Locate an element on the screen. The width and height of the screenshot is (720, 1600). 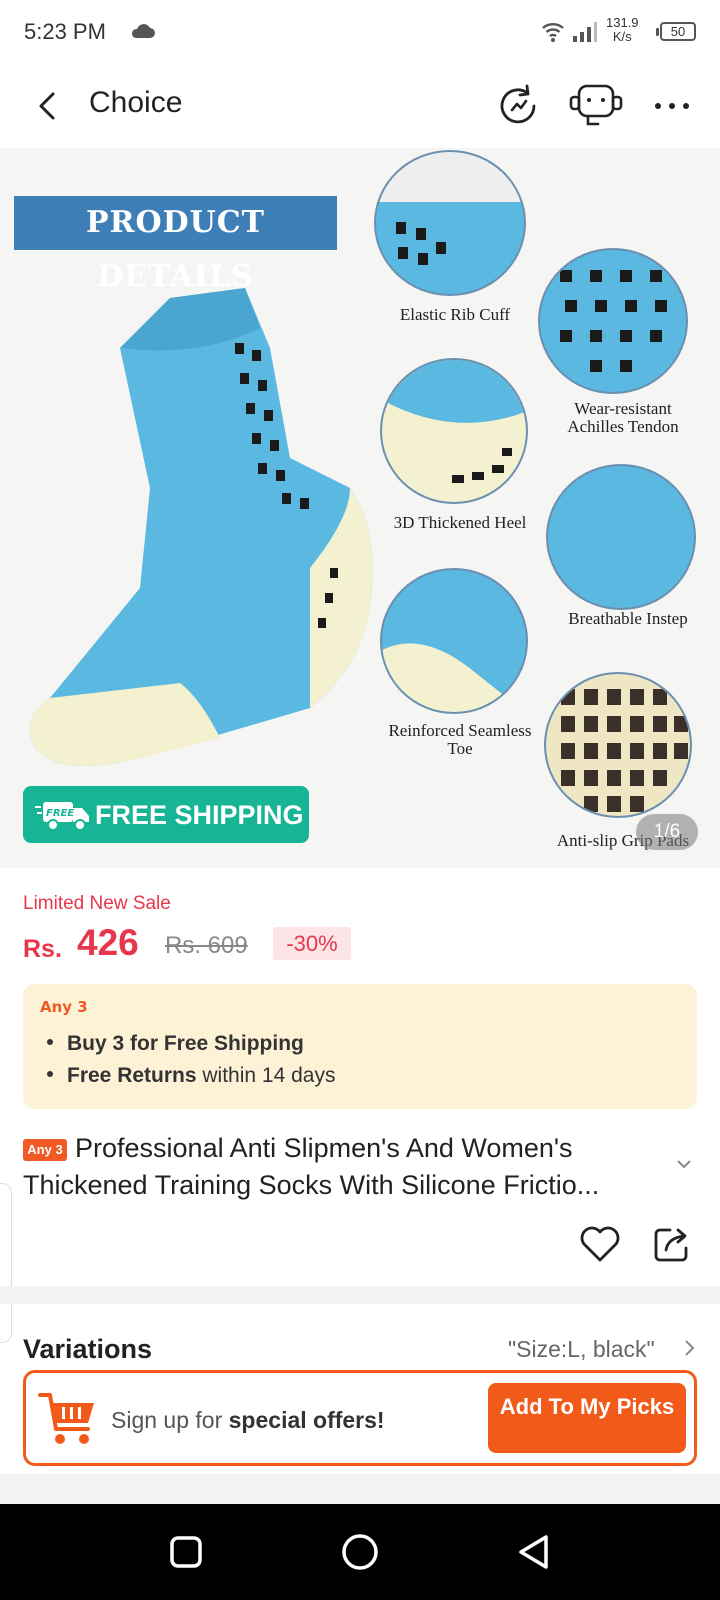
chevron-down-icon is located at coordinates (684, 1164).